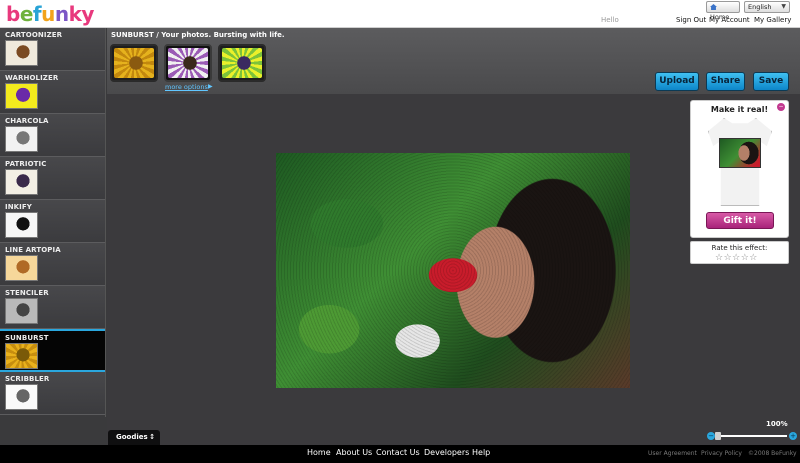 This screenshot has width=800, height=463. What do you see at coordinates (772, 453) in the screenshot?
I see `copyright-text: ©2008 BeFunky` at bounding box center [772, 453].